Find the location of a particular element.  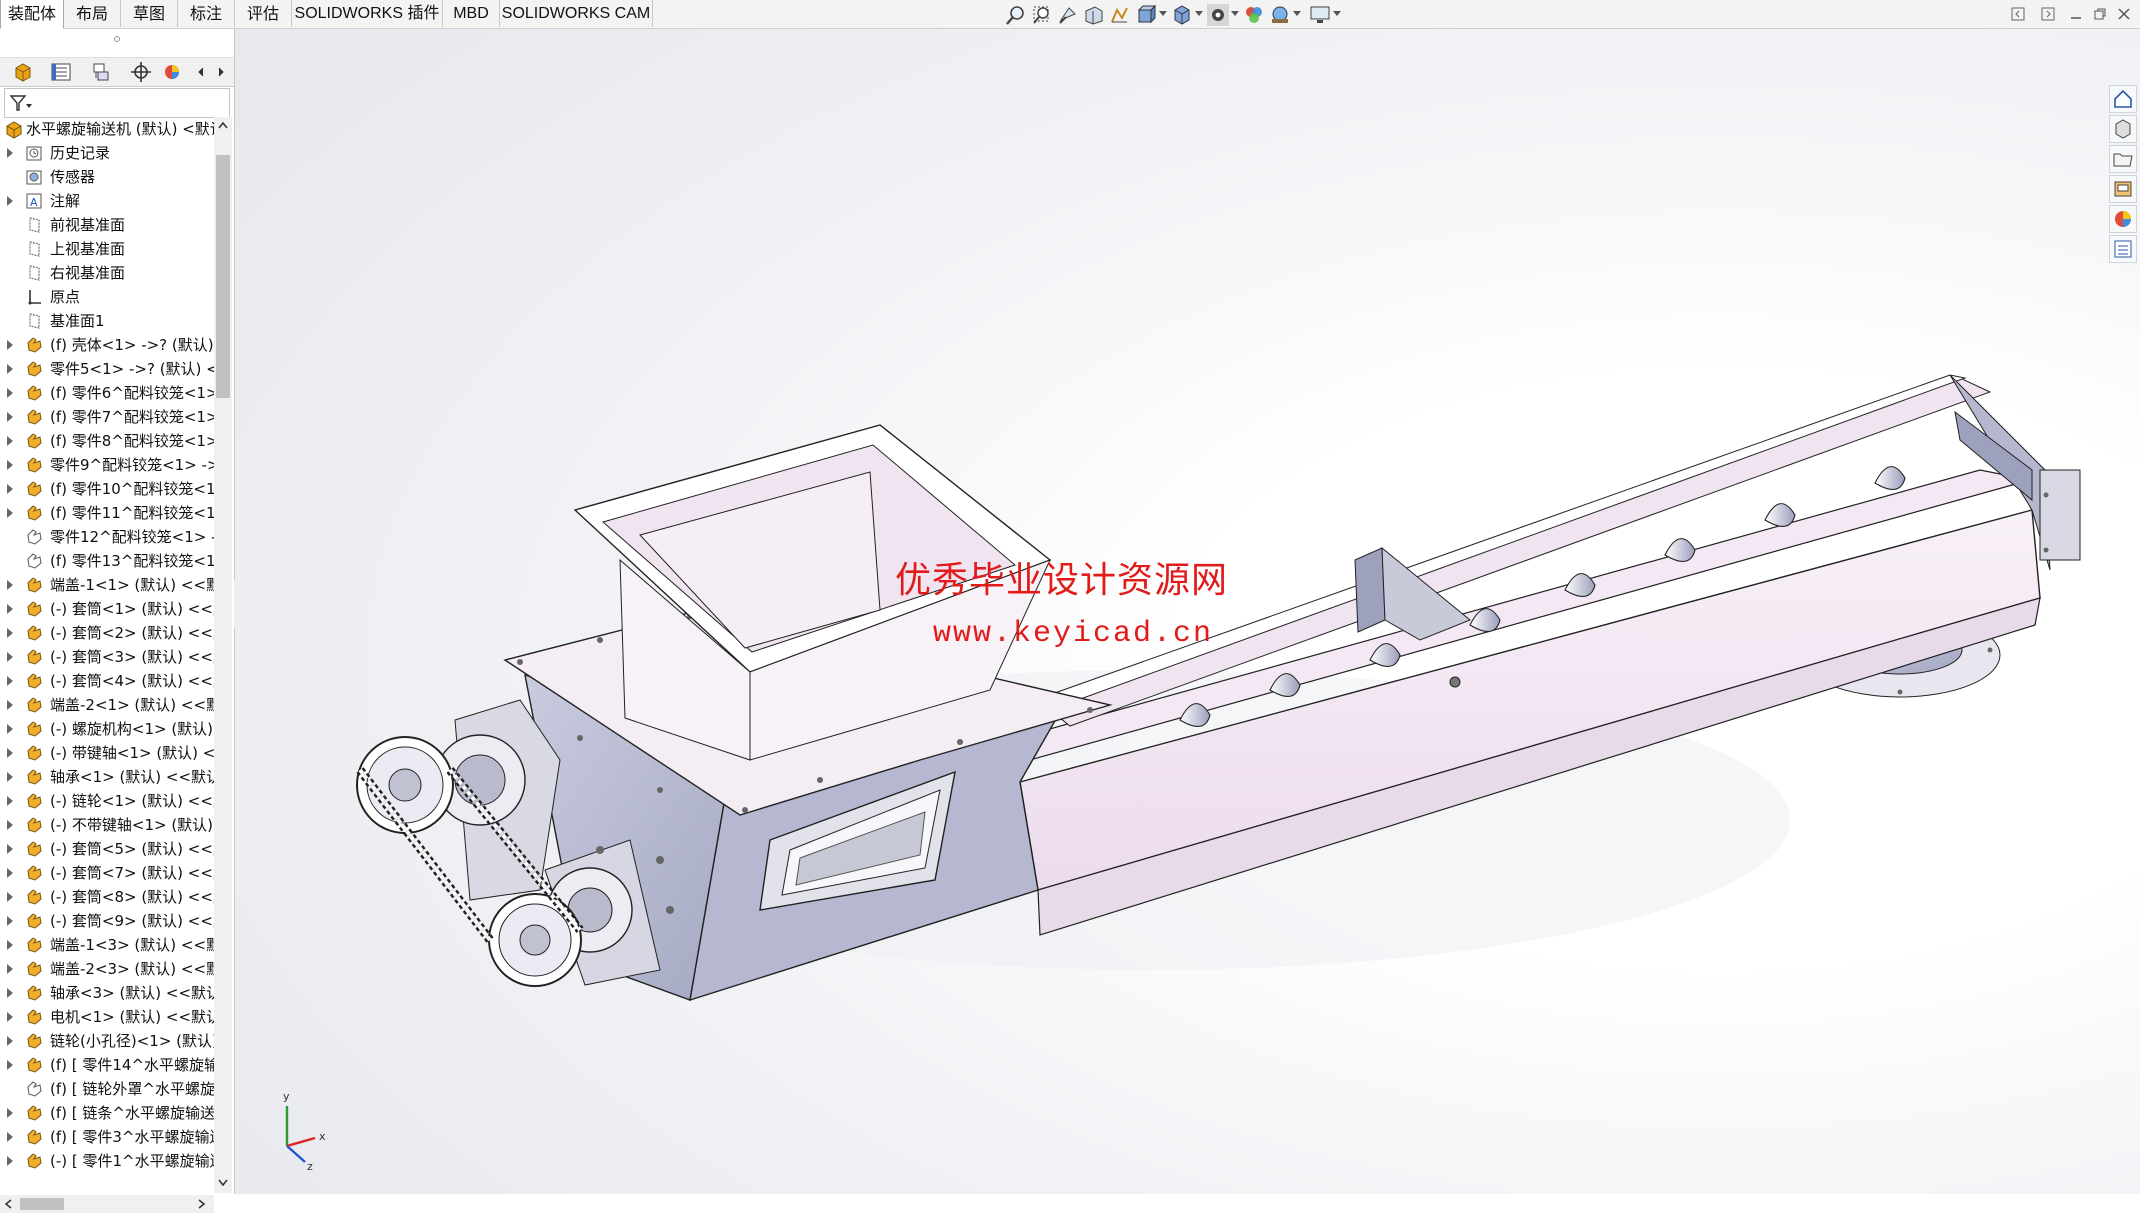

tree-vertical-scrollbar is located at coordinates (223, 655).